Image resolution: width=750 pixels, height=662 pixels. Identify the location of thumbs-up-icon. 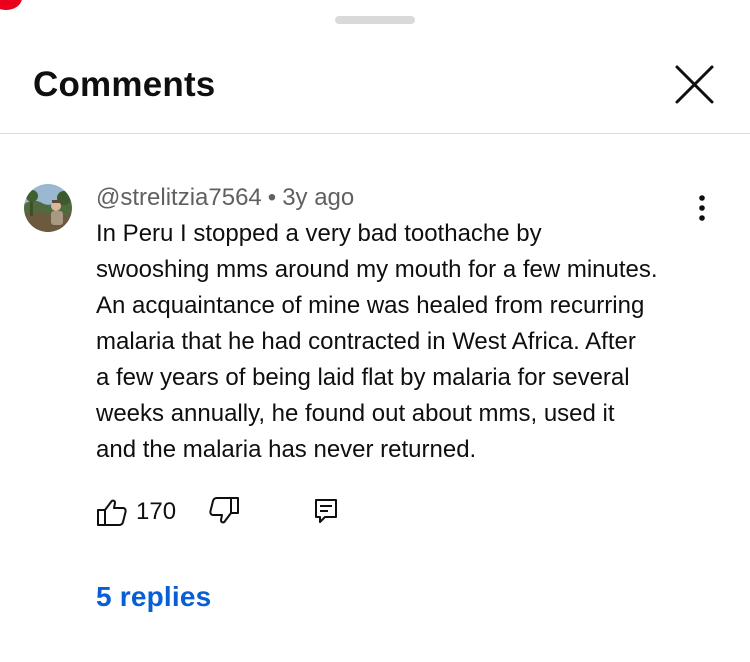
(112, 512).